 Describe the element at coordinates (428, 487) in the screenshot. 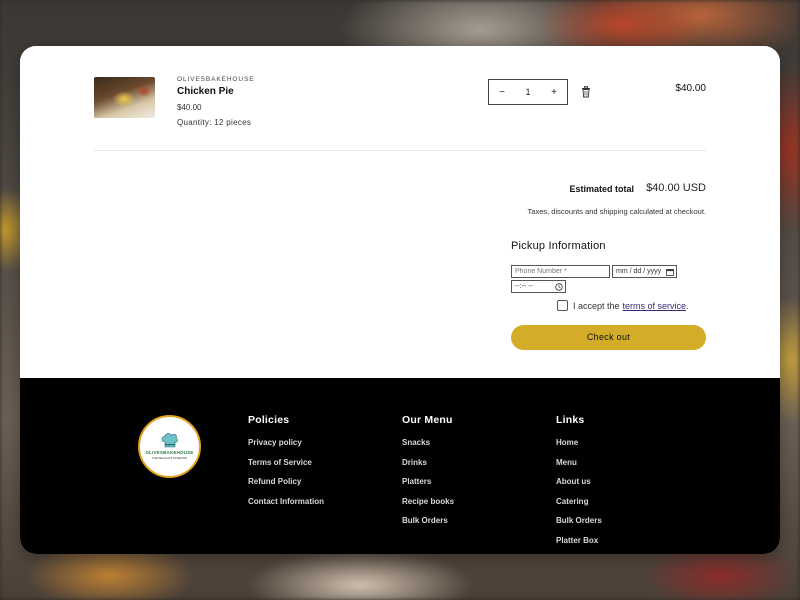

I see `footer-link-platters: Platters` at that location.